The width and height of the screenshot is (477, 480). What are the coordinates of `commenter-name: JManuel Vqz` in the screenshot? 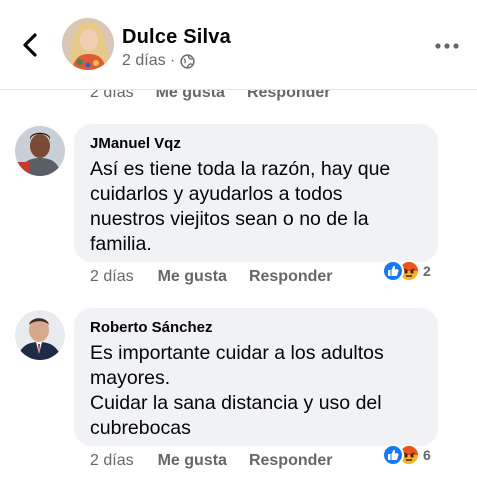 It's located at (257, 144).